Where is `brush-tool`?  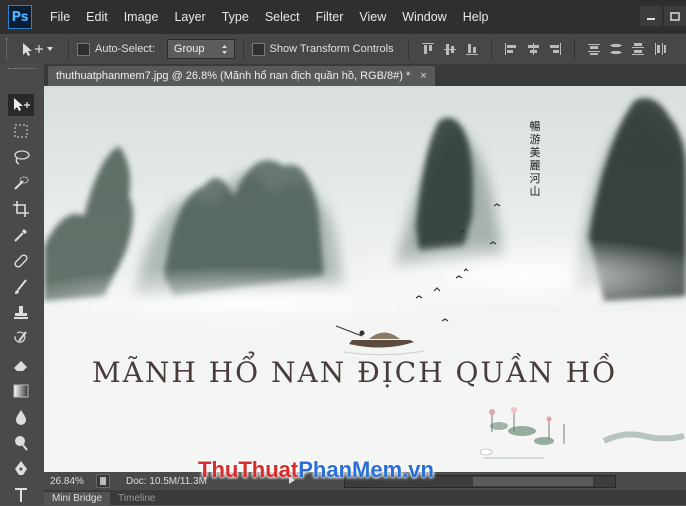 brush-tool is located at coordinates (21, 287).